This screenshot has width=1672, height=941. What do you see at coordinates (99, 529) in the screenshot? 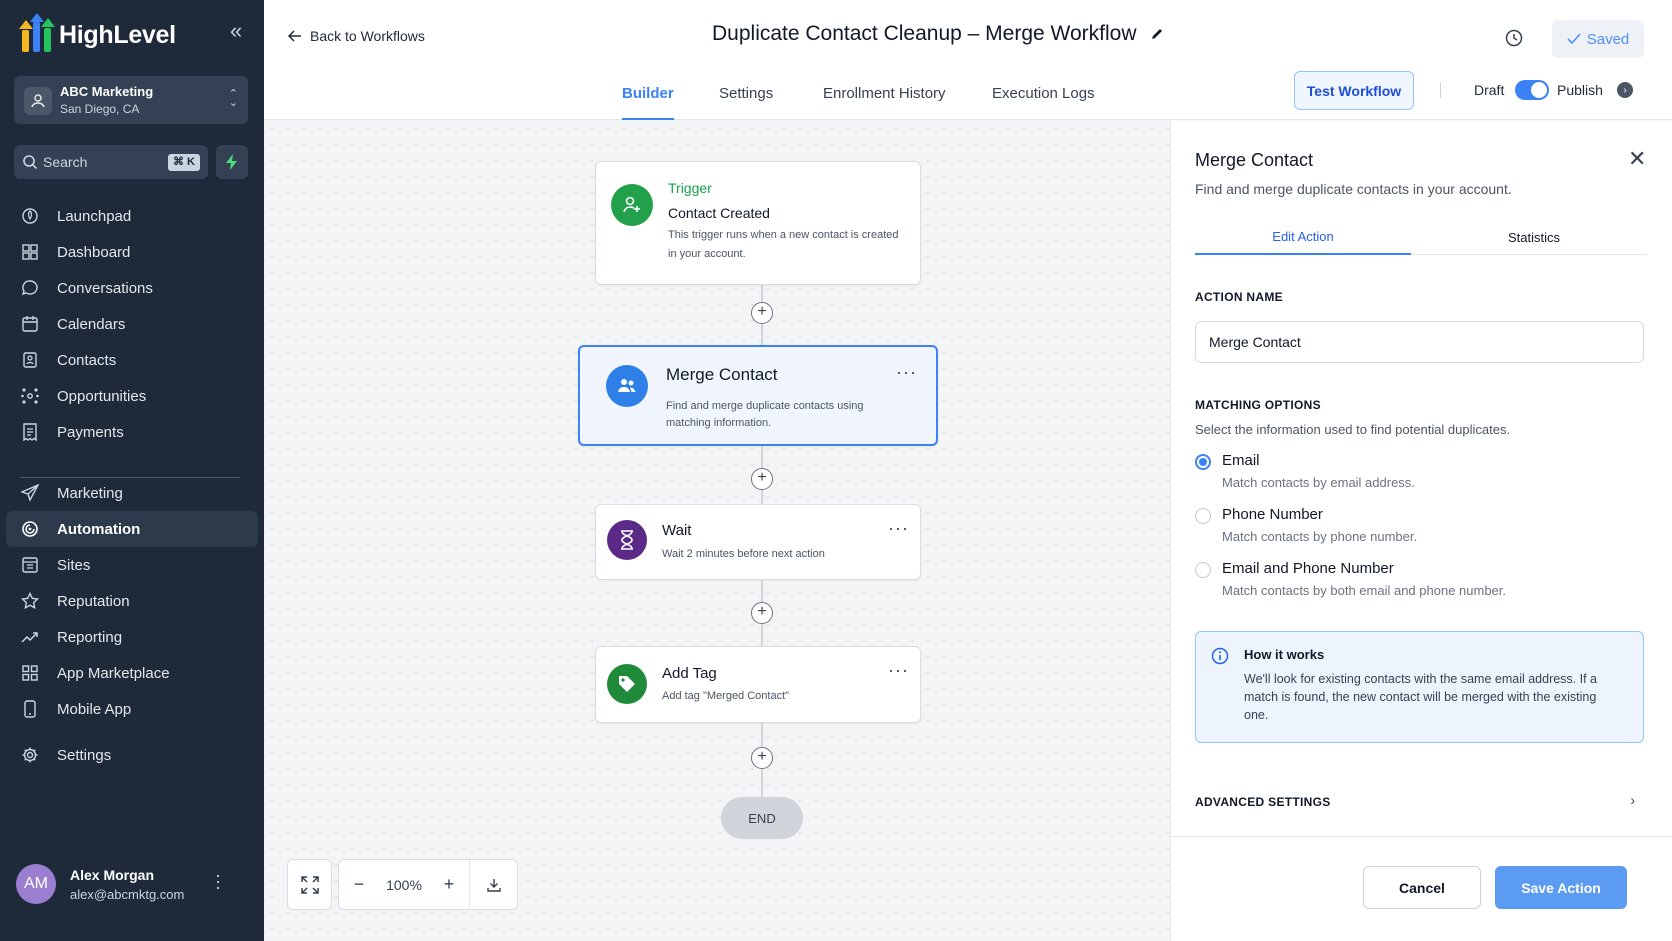
I see `sidebar-item-label: Automation` at bounding box center [99, 529].